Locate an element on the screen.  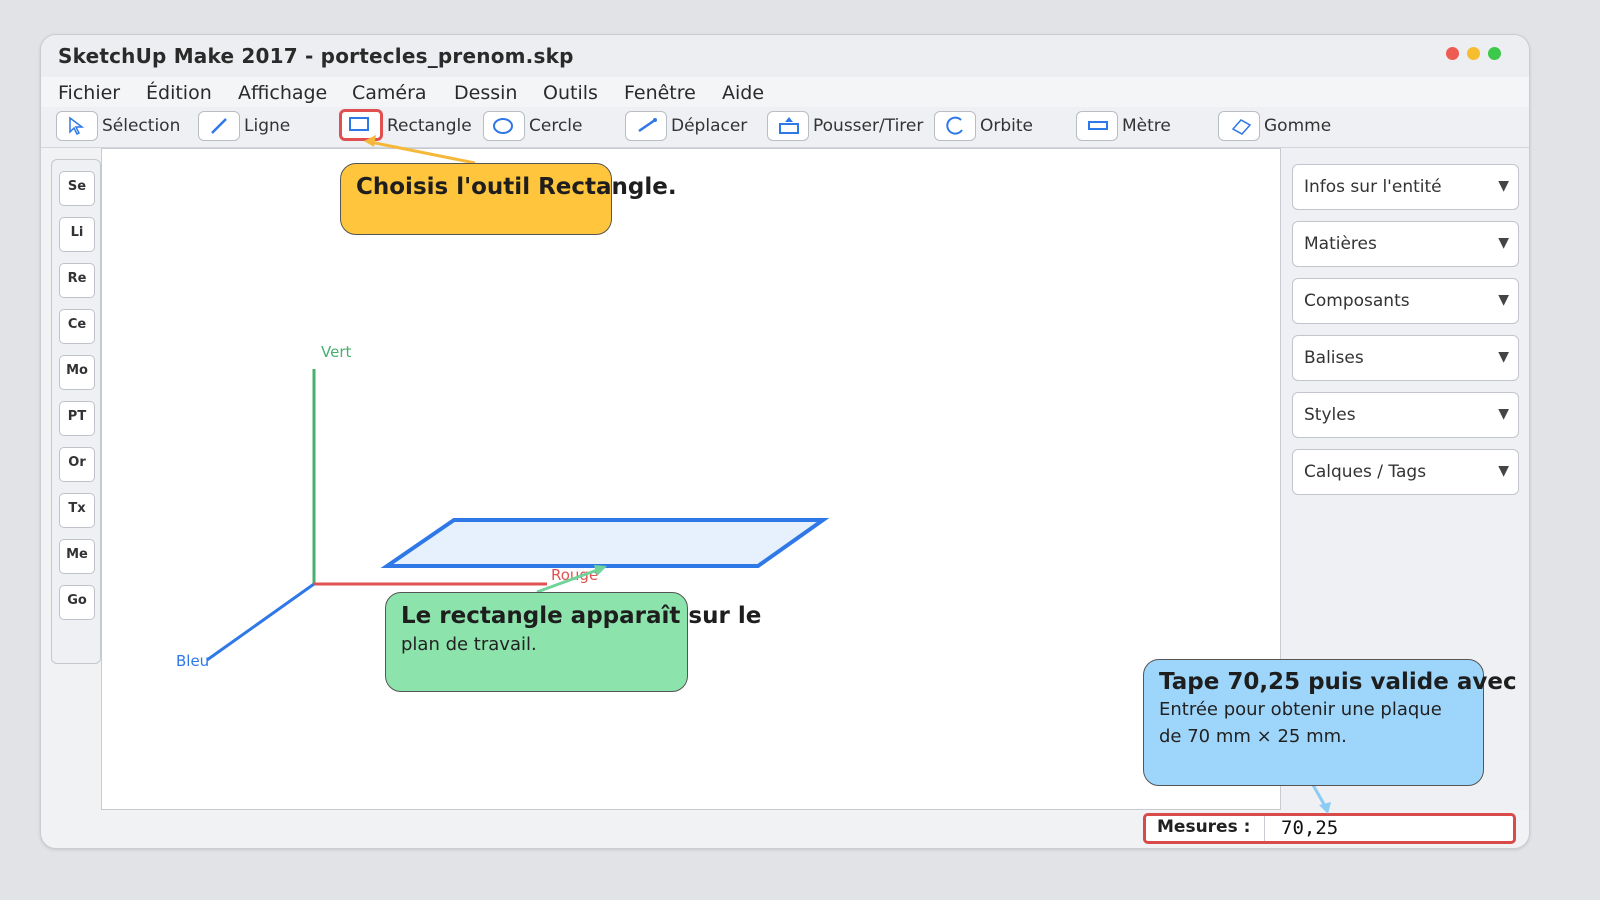
measurements-box: Mesures : 70,25 is located at coordinates (1329, 828).